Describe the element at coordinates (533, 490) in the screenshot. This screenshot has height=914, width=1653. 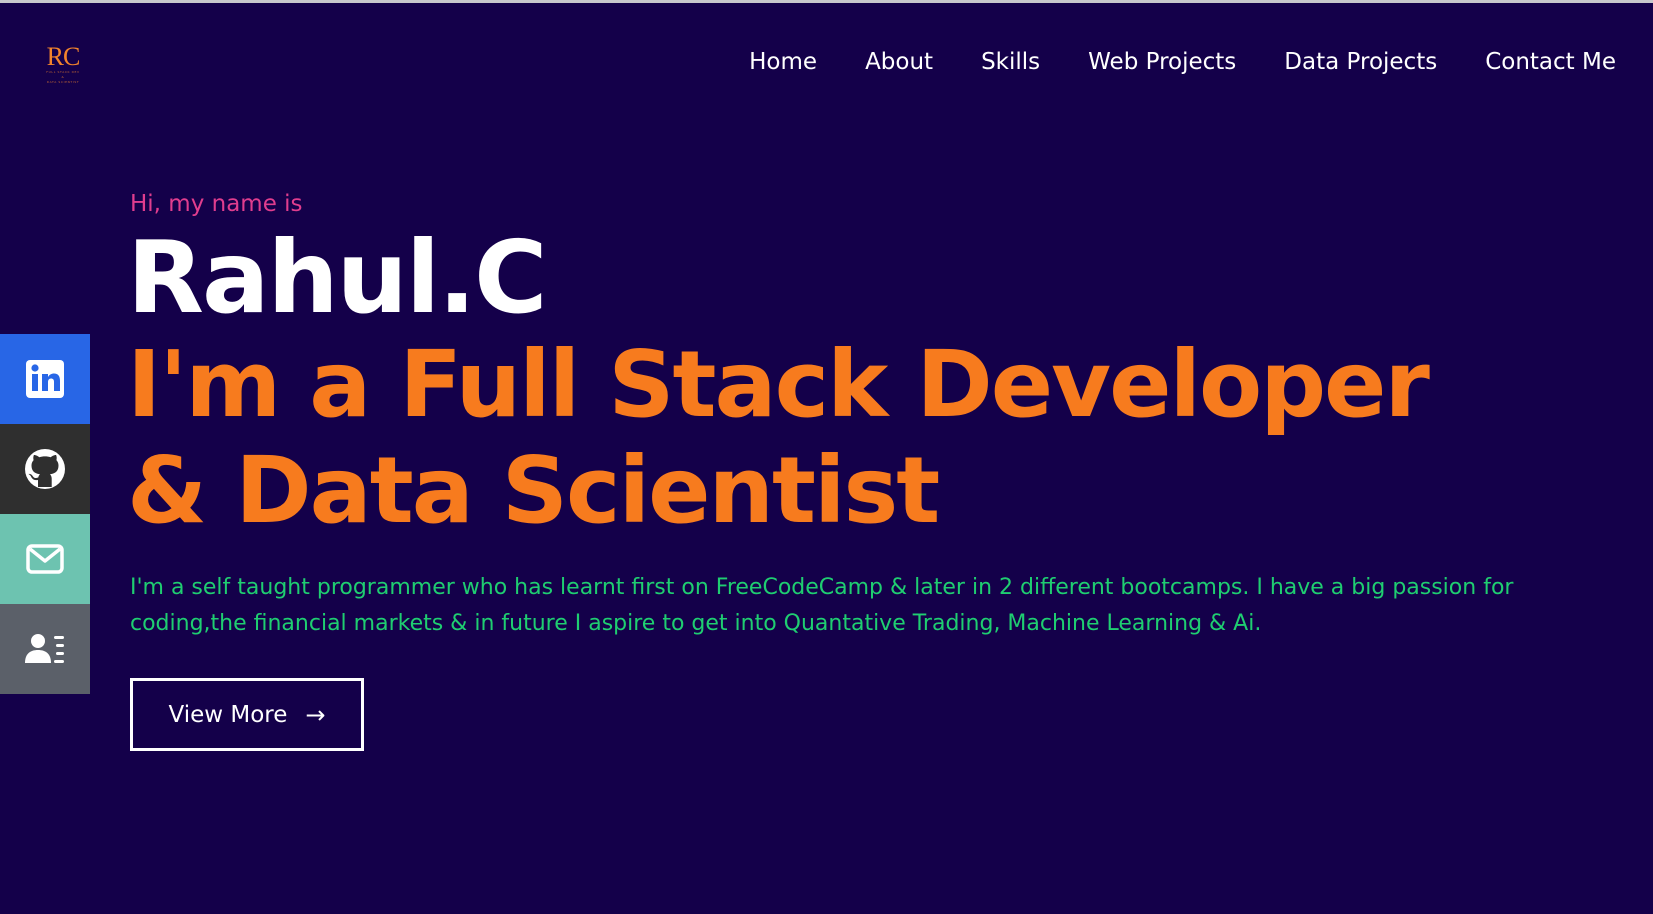
I see `hero-role-line-2: & Data Scientist` at that location.